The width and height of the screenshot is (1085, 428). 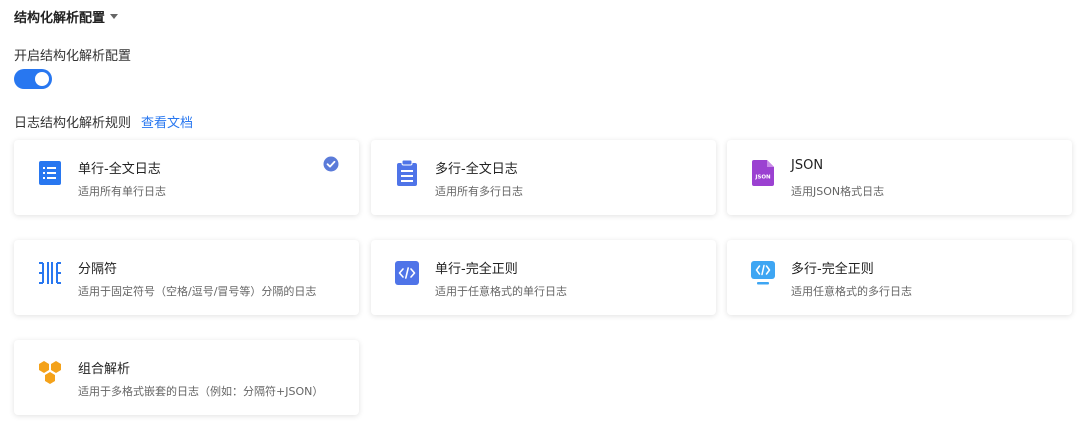 I want to click on card-title: 单行-完全正则, so click(x=476, y=269).